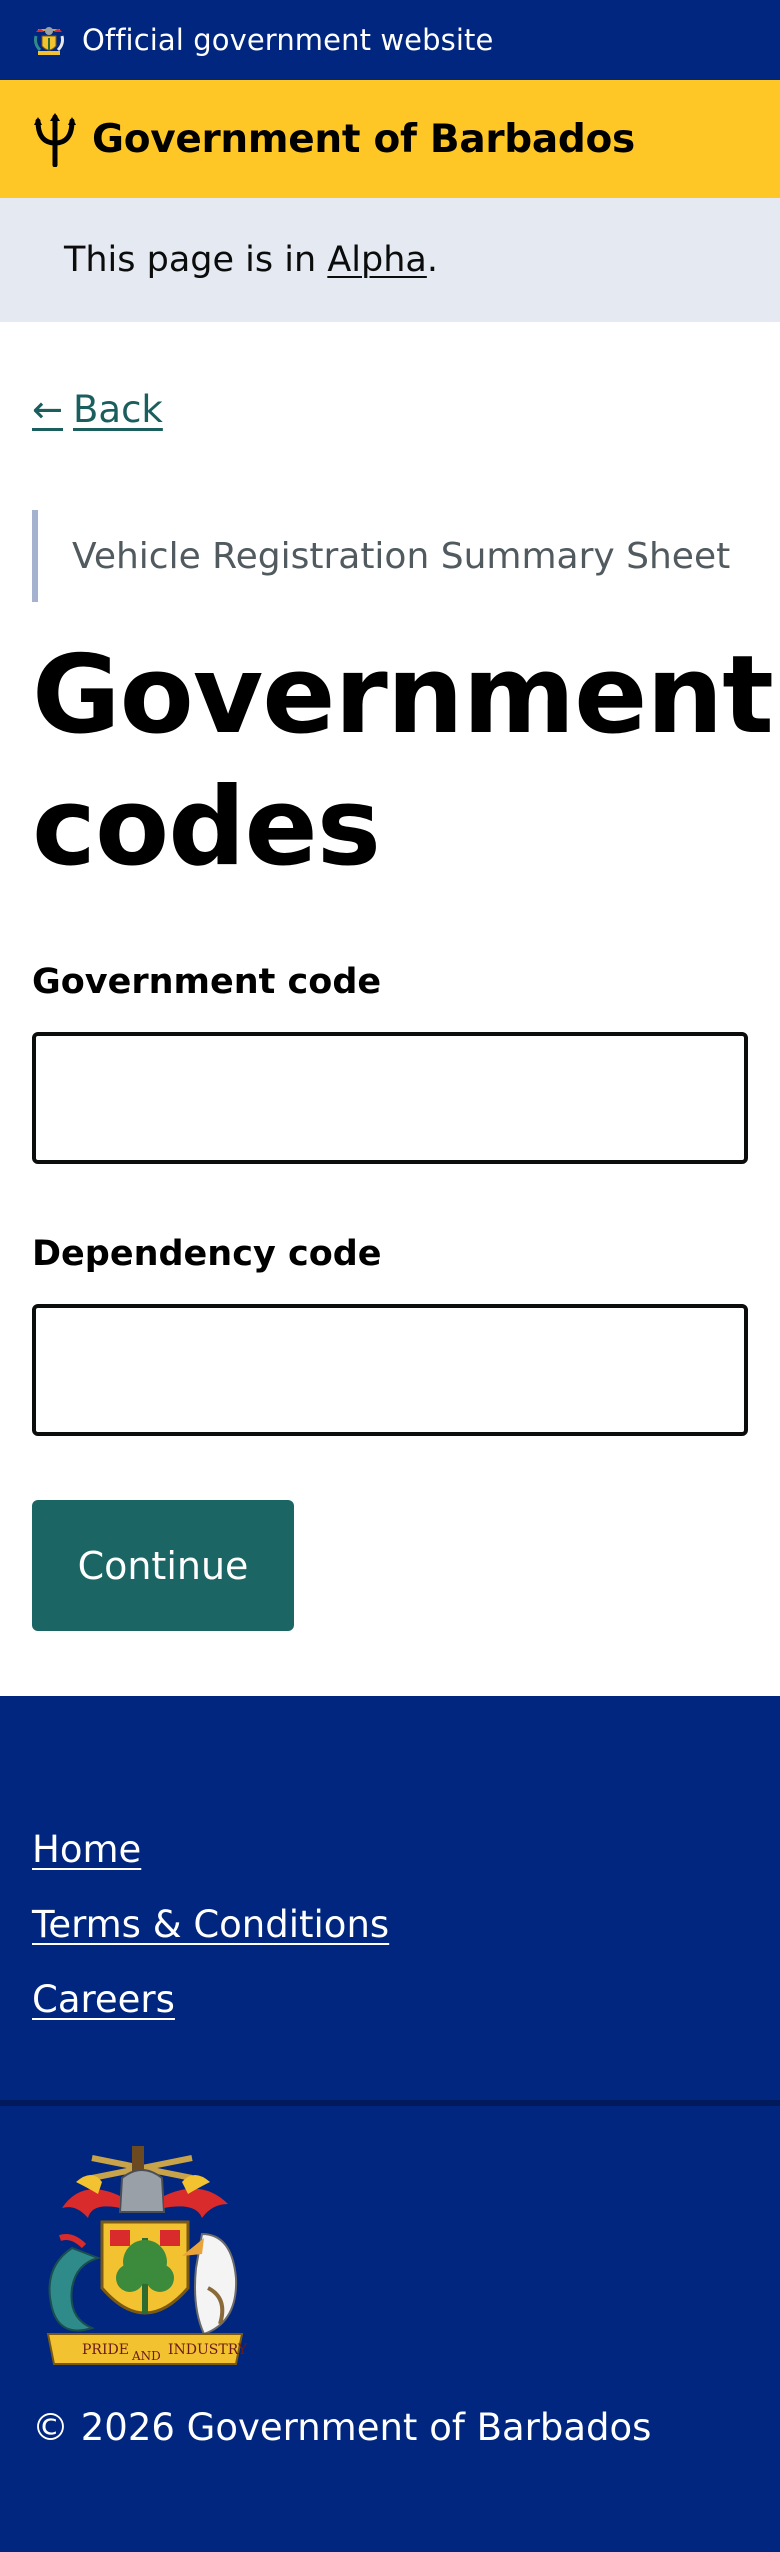  What do you see at coordinates (49, 41) in the screenshot?
I see `coat-of-arms-icon` at bounding box center [49, 41].